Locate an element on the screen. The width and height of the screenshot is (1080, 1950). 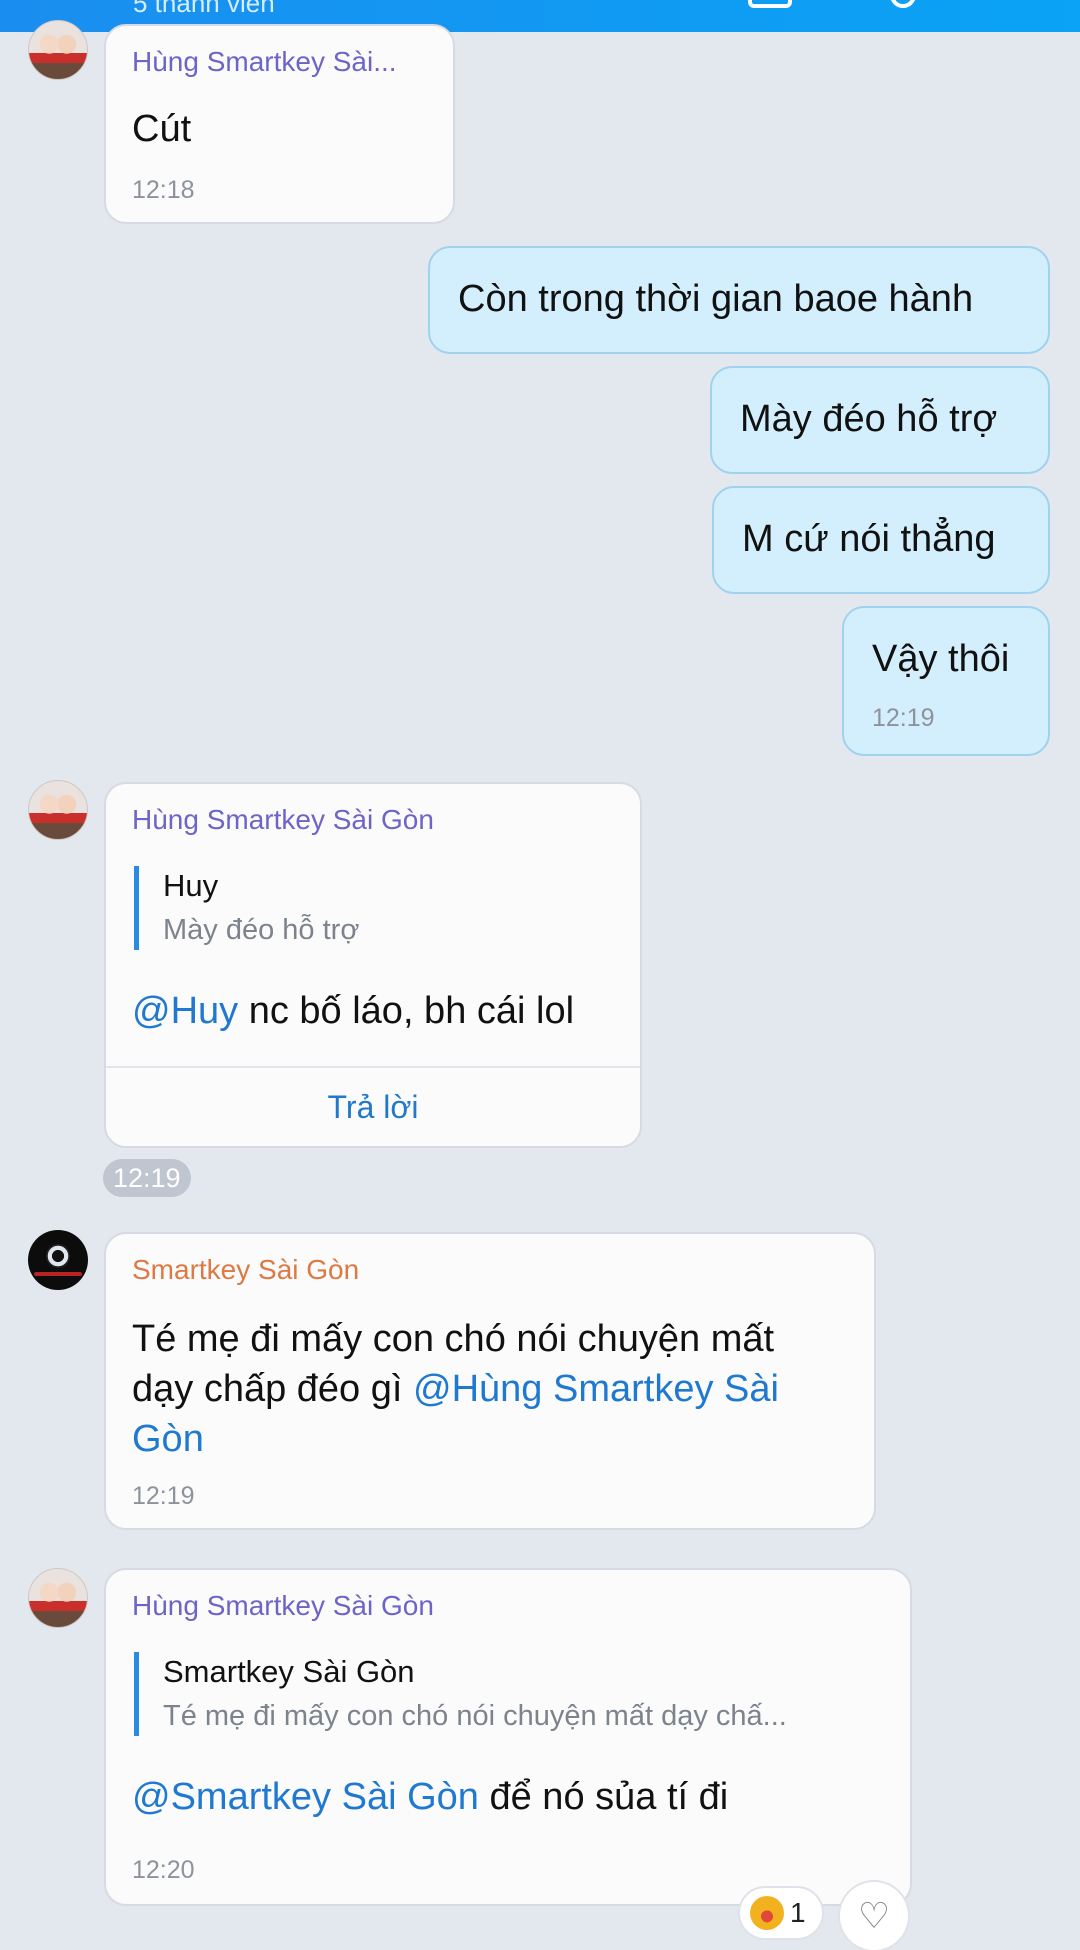
mention: @Huy is located at coordinates (185, 1011).